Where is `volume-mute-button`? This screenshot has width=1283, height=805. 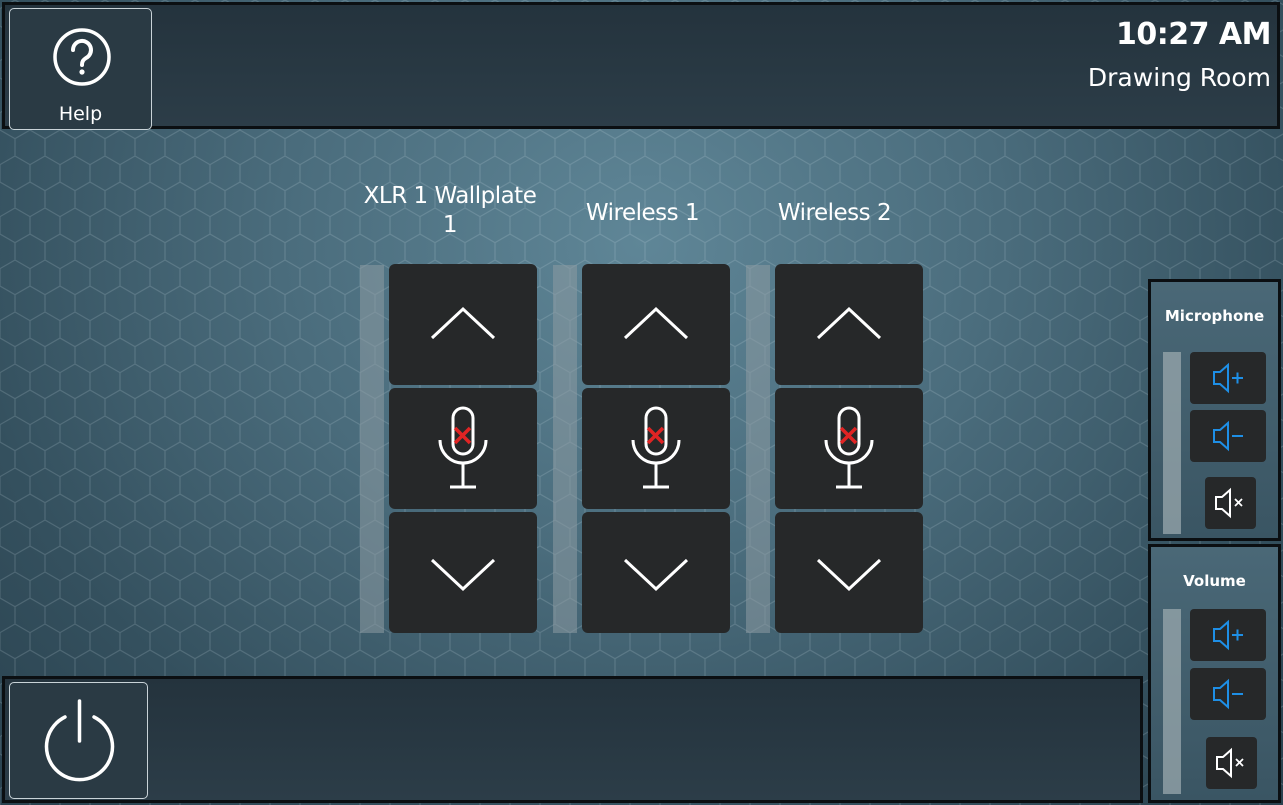
volume-mute-button is located at coordinates (1231, 763).